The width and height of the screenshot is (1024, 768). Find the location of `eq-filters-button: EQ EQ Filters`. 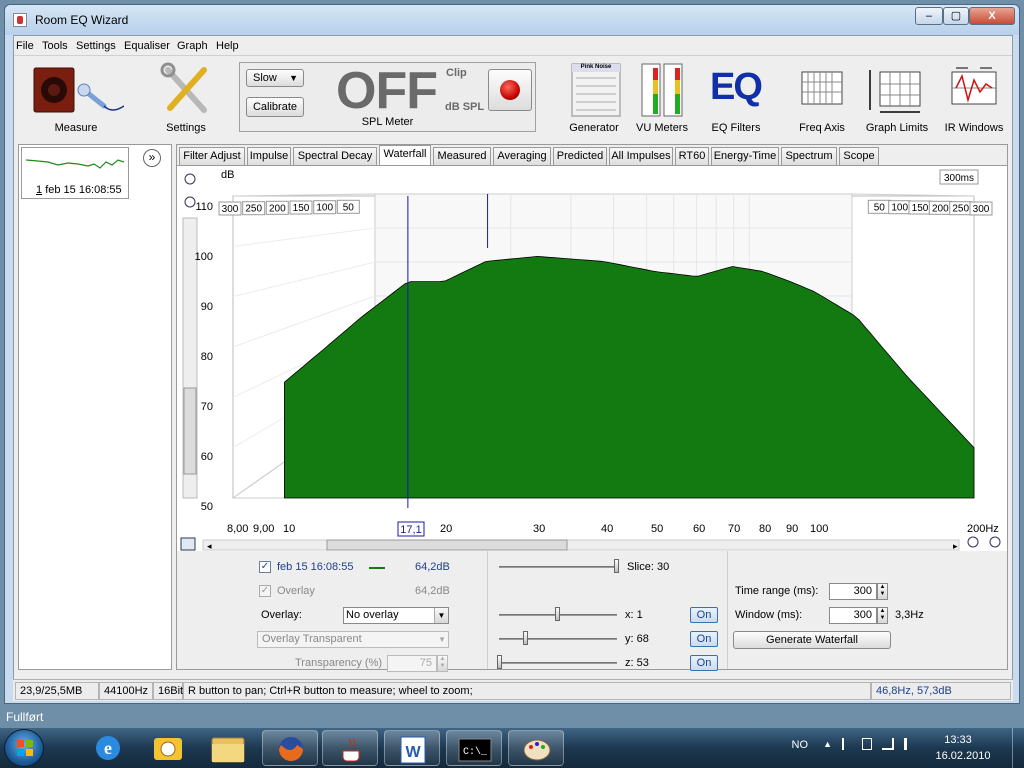

eq-filters-button: EQ EQ Filters is located at coordinates (736, 100).